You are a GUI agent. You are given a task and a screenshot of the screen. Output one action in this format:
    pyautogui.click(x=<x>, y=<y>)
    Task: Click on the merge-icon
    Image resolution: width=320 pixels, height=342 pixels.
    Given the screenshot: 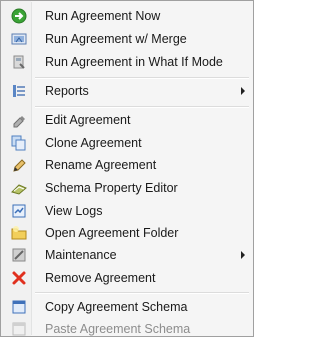 What is the action you would take?
    pyautogui.click(x=19, y=39)
    